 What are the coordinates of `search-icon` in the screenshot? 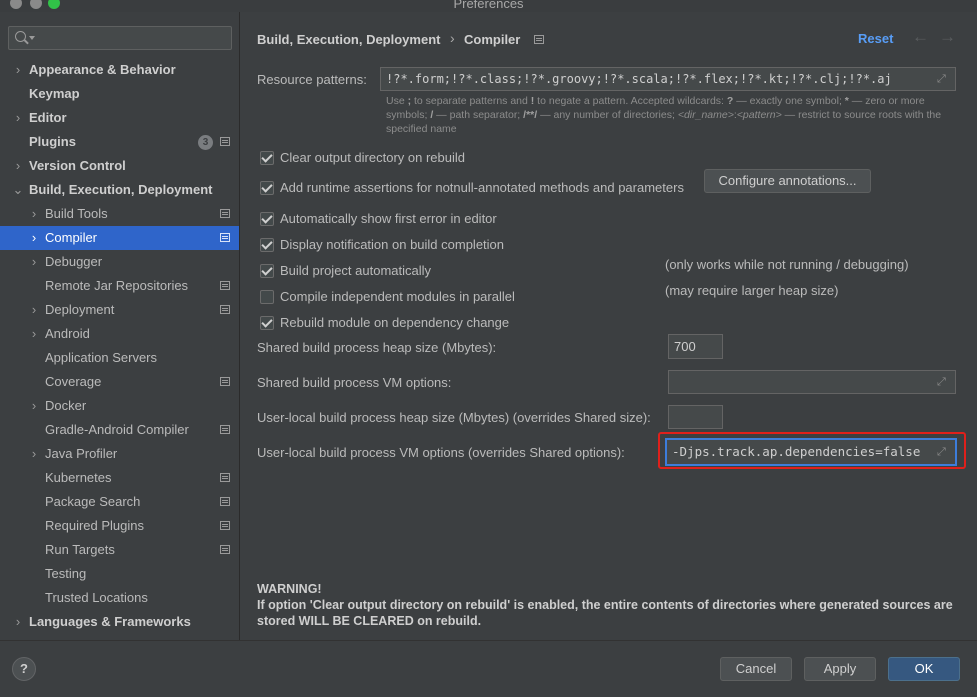 It's located at (20, 36).